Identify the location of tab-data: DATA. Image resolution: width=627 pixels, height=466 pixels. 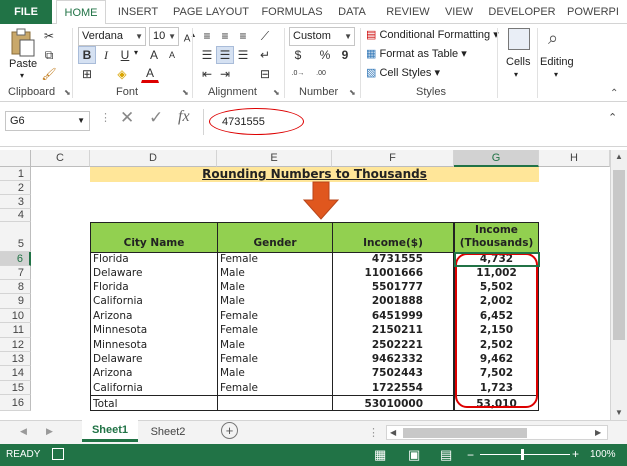
(352, 12).